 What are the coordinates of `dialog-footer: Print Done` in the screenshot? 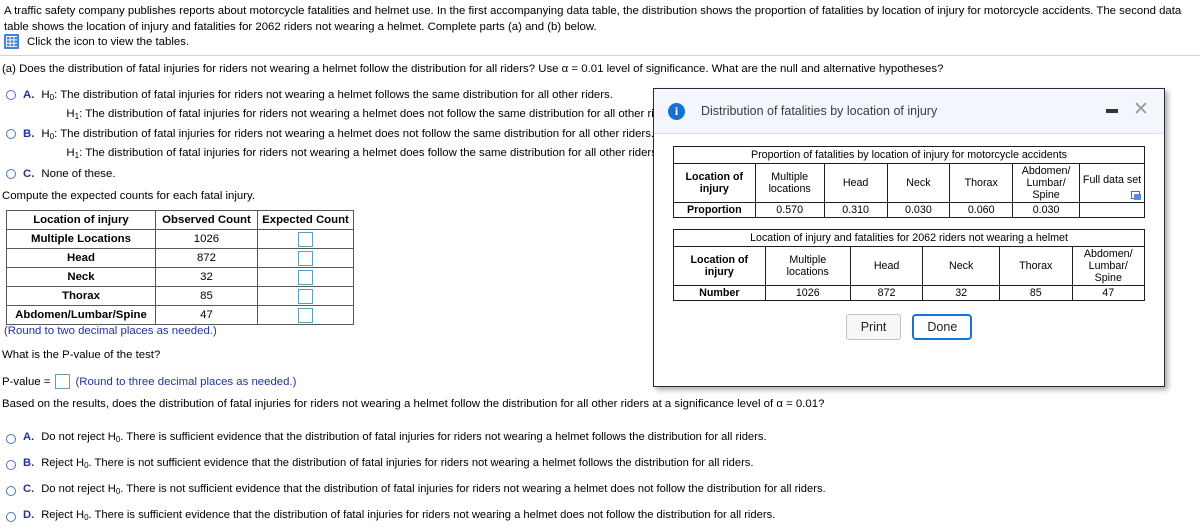 It's located at (909, 327).